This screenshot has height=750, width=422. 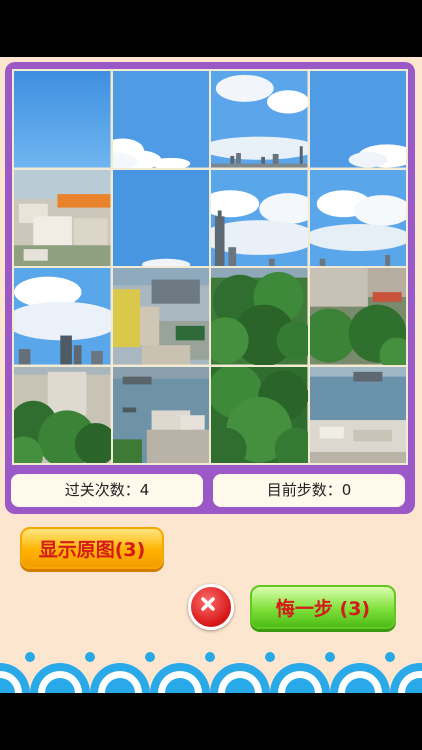 I want to click on current-steps-counter: 目前步数：0, so click(x=309, y=490).